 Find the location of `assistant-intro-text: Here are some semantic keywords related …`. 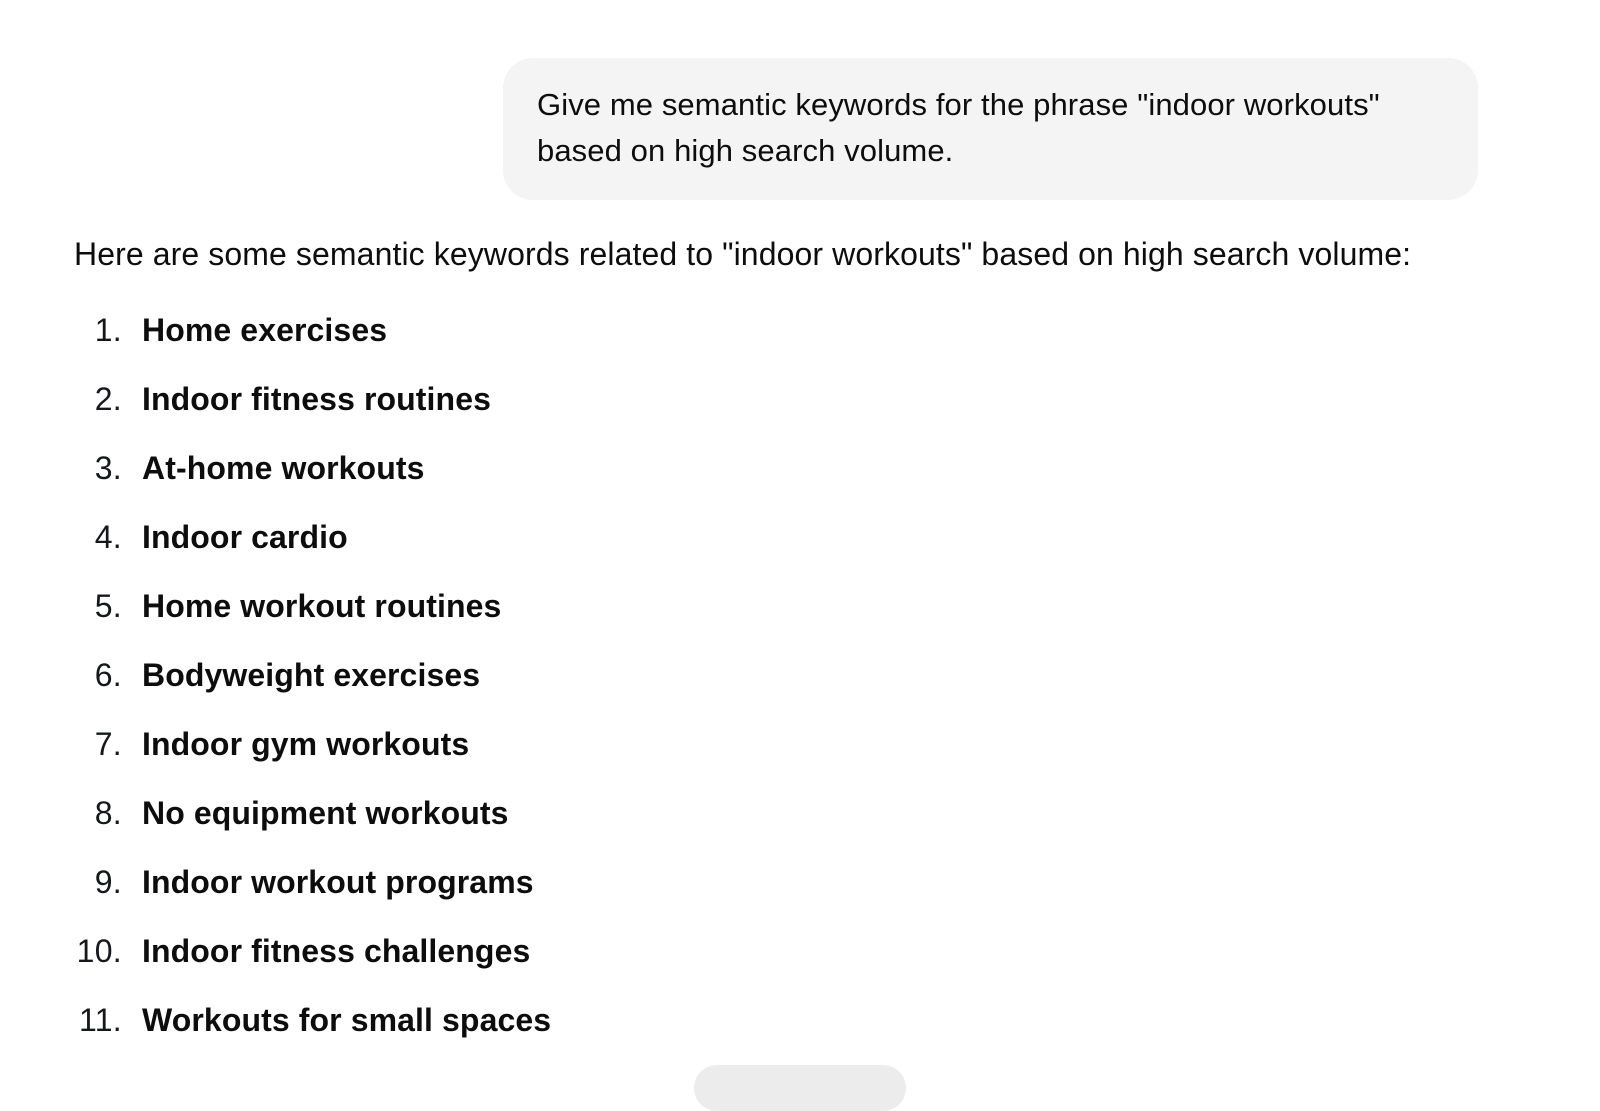

assistant-intro-text: Here are some semantic keywords related … is located at coordinates (743, 254).